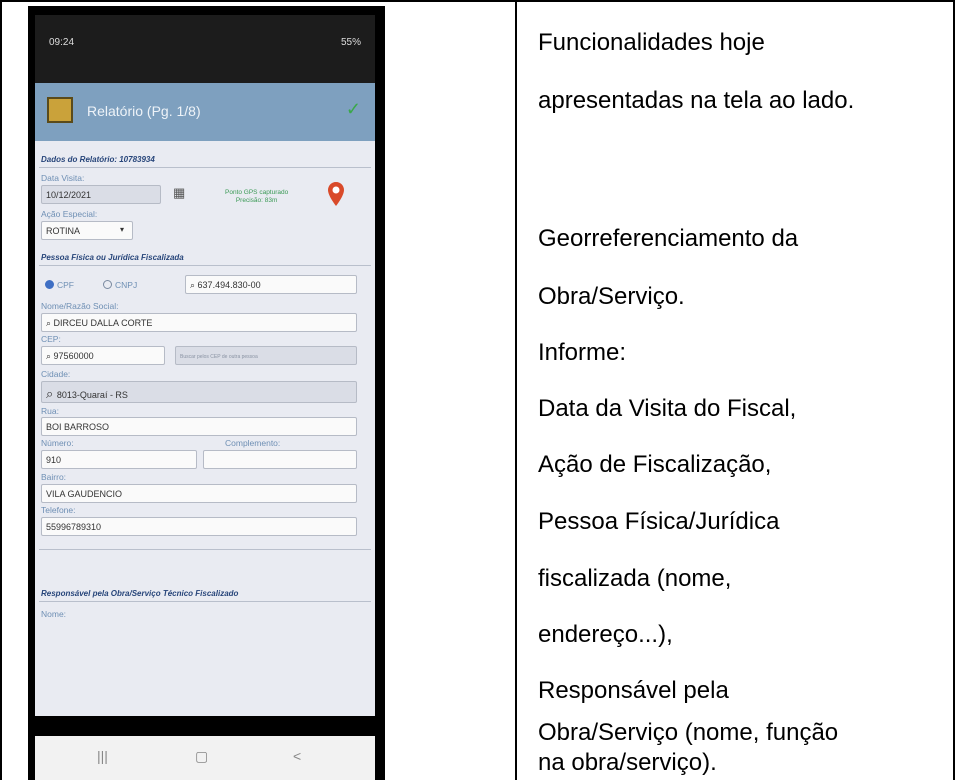 The width and height of the screenshot is (955, 780). Describe the element at coordinates (659, 521) in the screenshot. I see `description-line: Pessoa Física/Jurídica` at that location.